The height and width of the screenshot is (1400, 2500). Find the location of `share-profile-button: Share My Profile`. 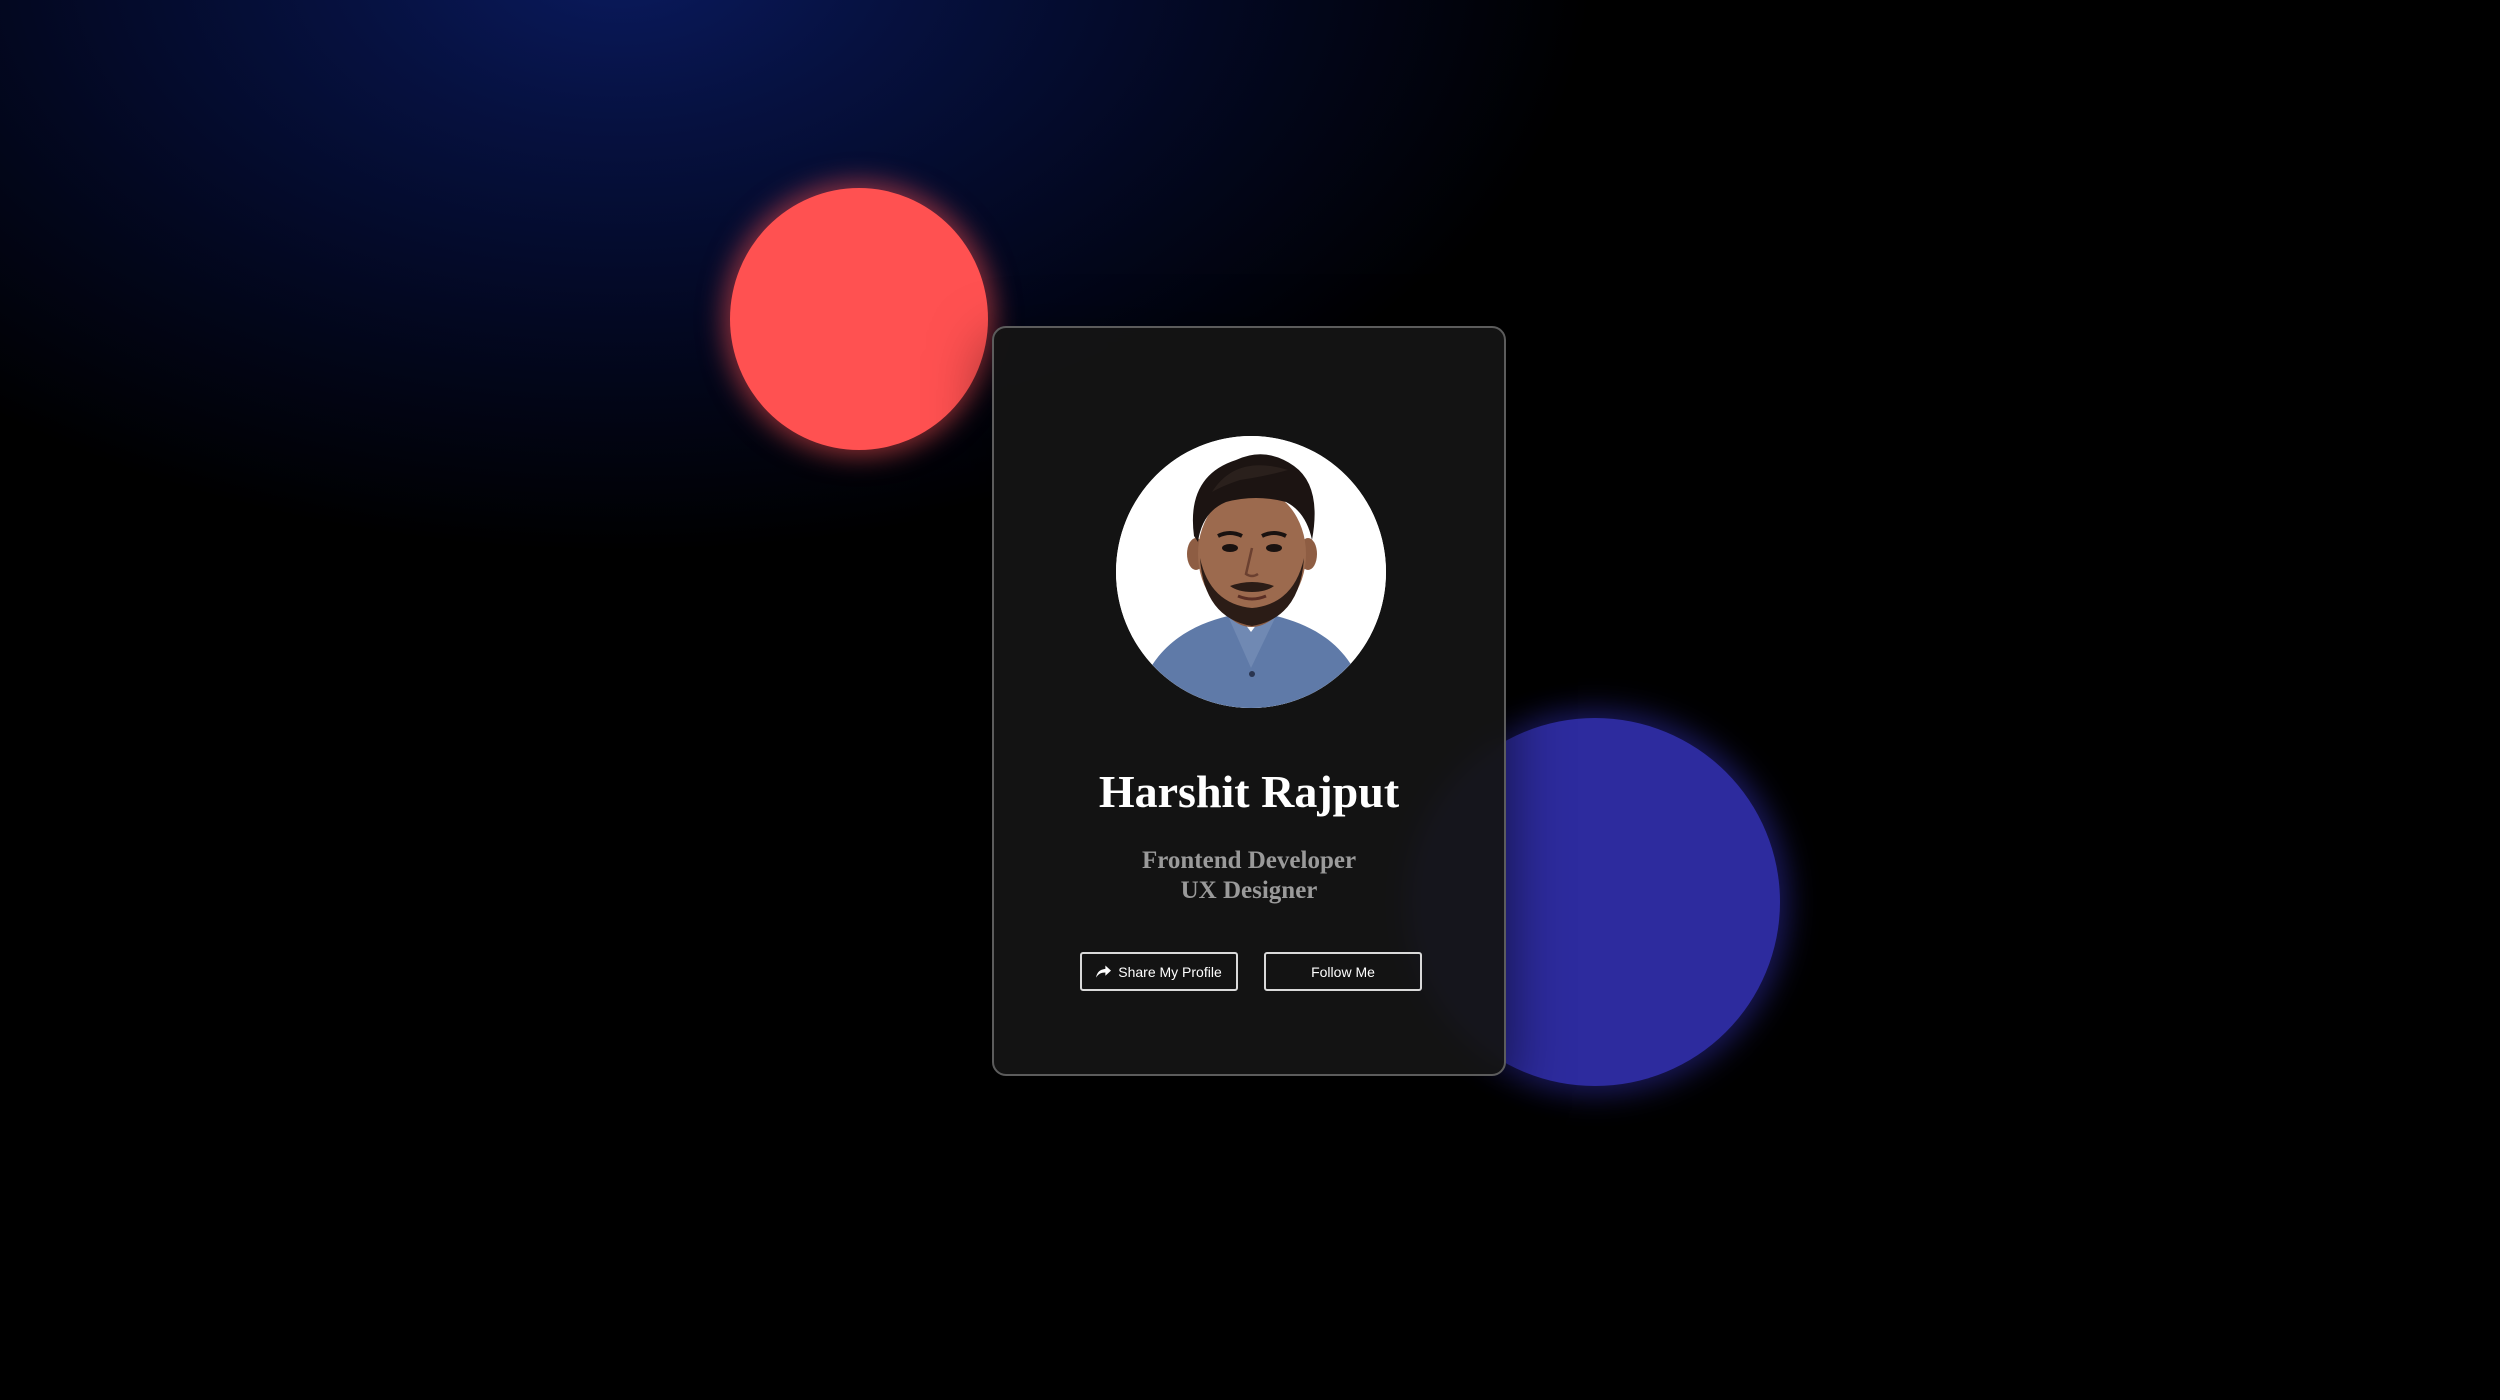

share-profile-button: Share My Profile is located at coordinates (1159, 971).